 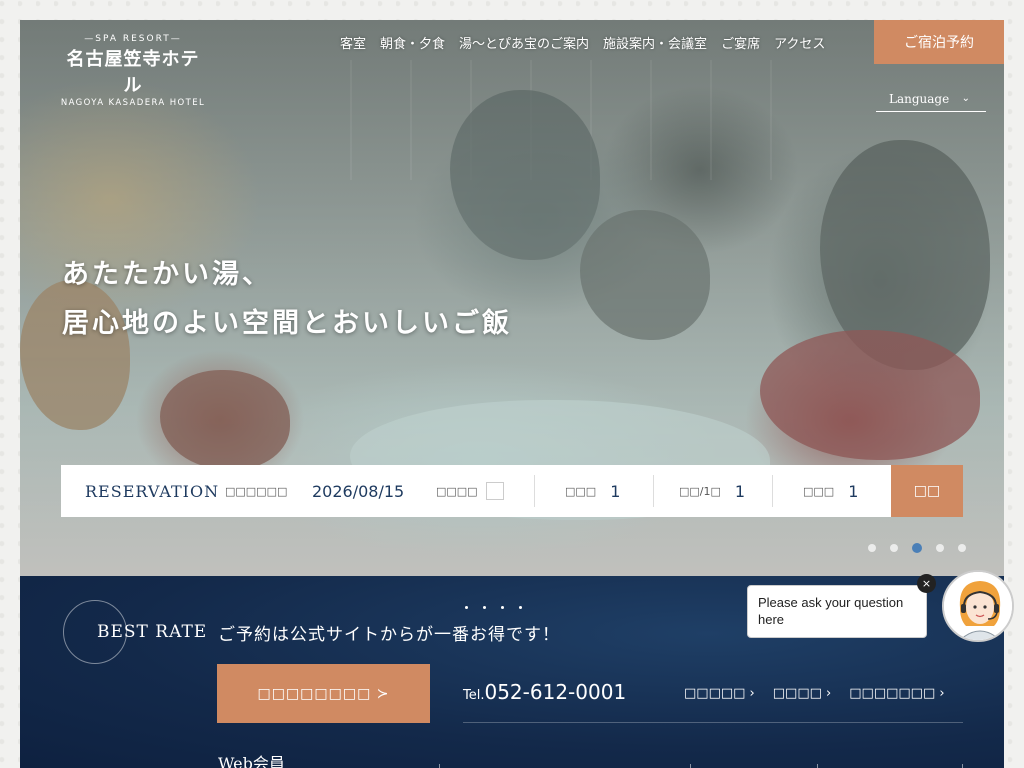 I want to click on reservation-link: □□□□□□□ ›, so click(x=896, y=693).